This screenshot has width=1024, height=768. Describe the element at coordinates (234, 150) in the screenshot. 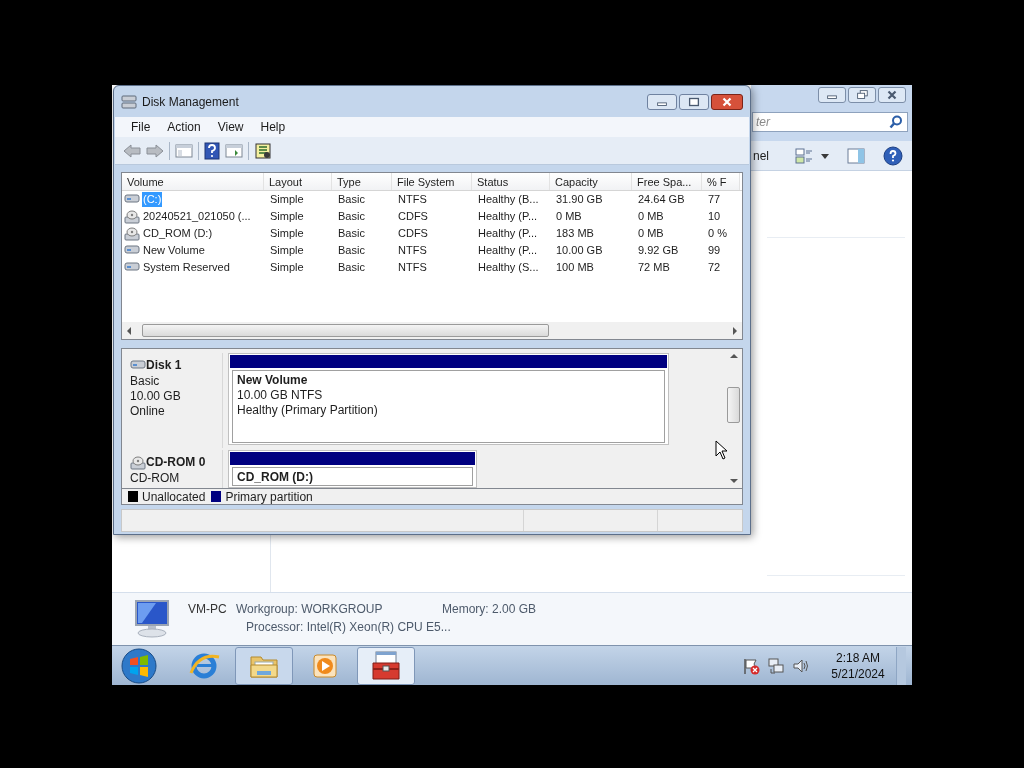

I see `action-pane-icon` at that location.